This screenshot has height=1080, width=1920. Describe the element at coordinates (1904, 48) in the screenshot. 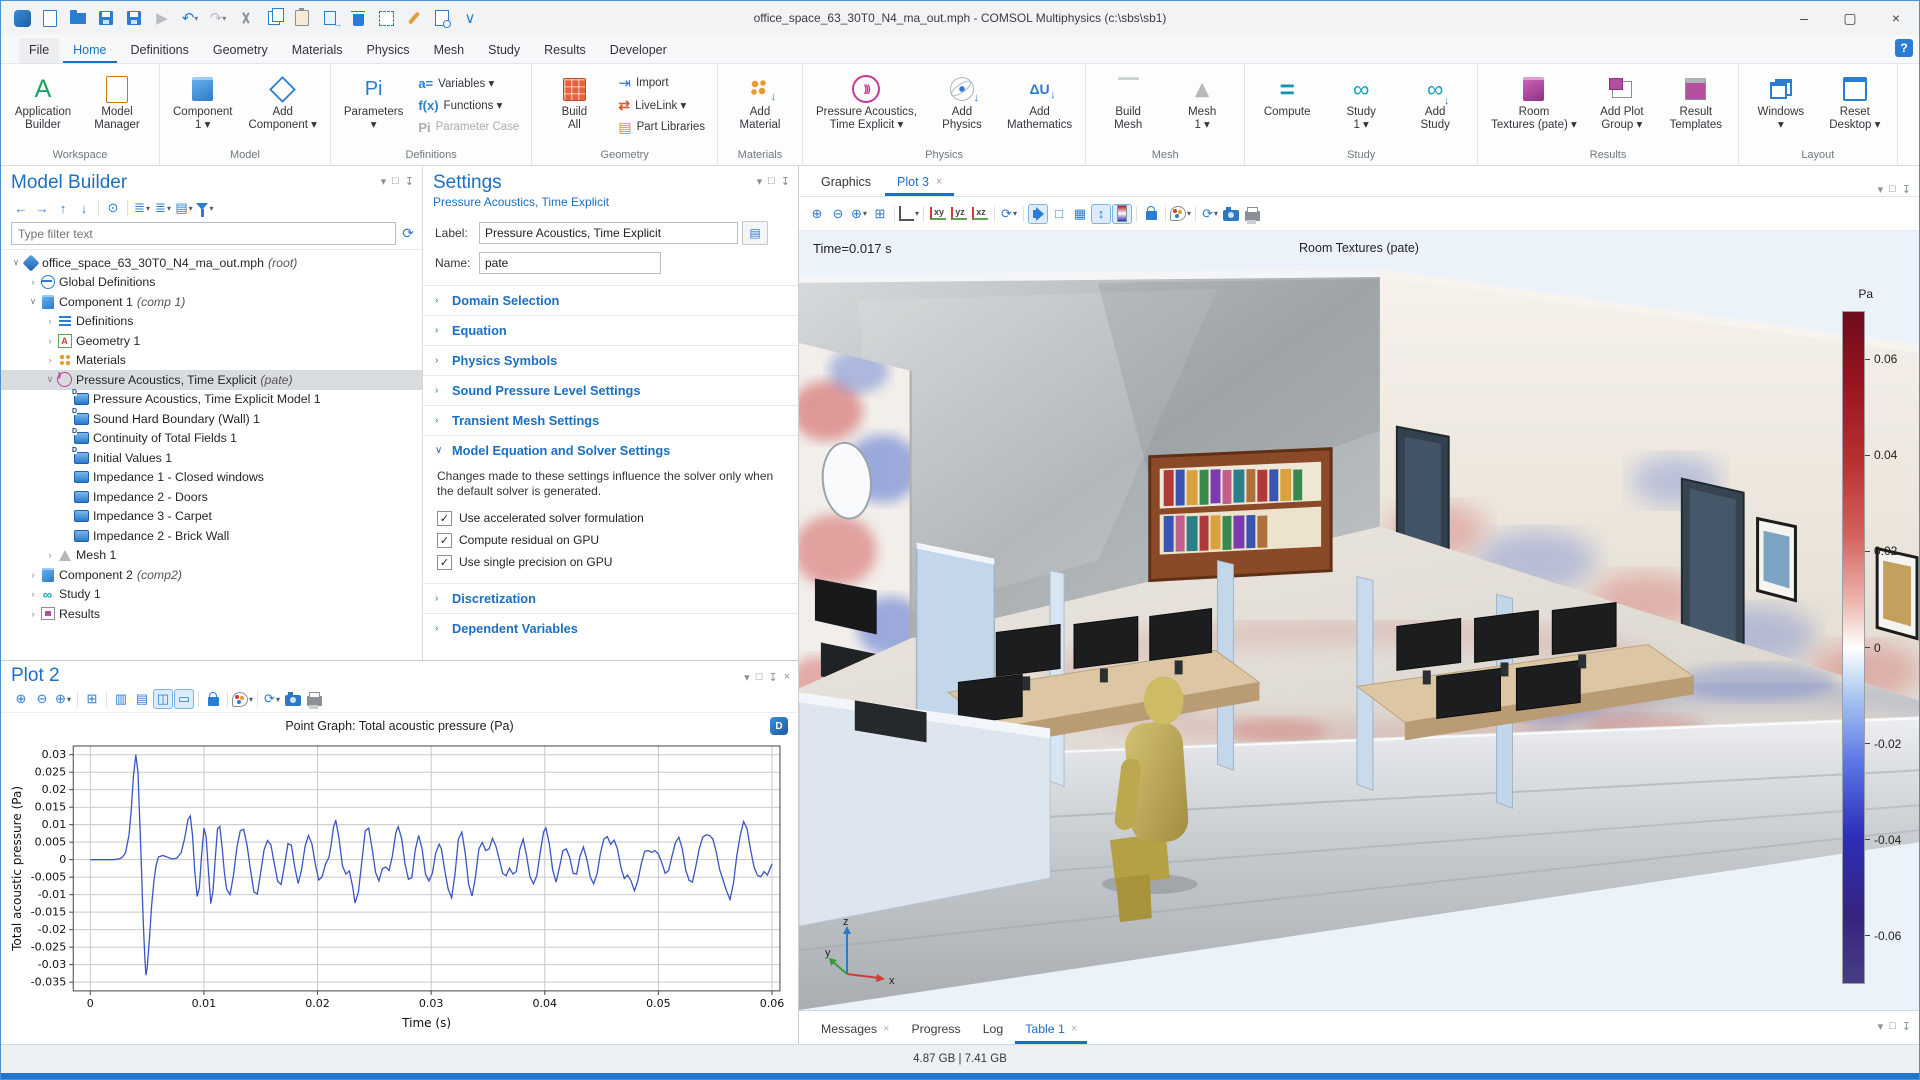

I see `help-button: ?` at that location.